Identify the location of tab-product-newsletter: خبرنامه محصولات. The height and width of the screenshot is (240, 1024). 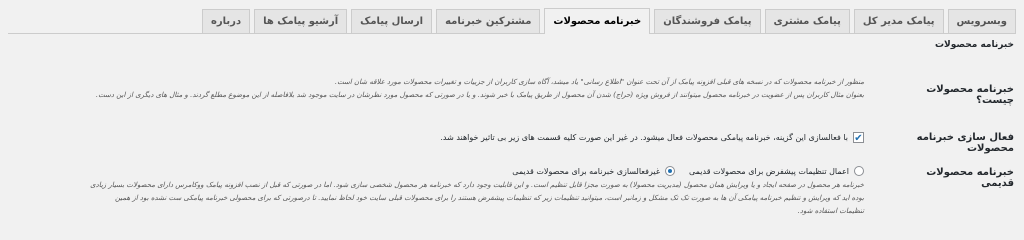
(597, 21).